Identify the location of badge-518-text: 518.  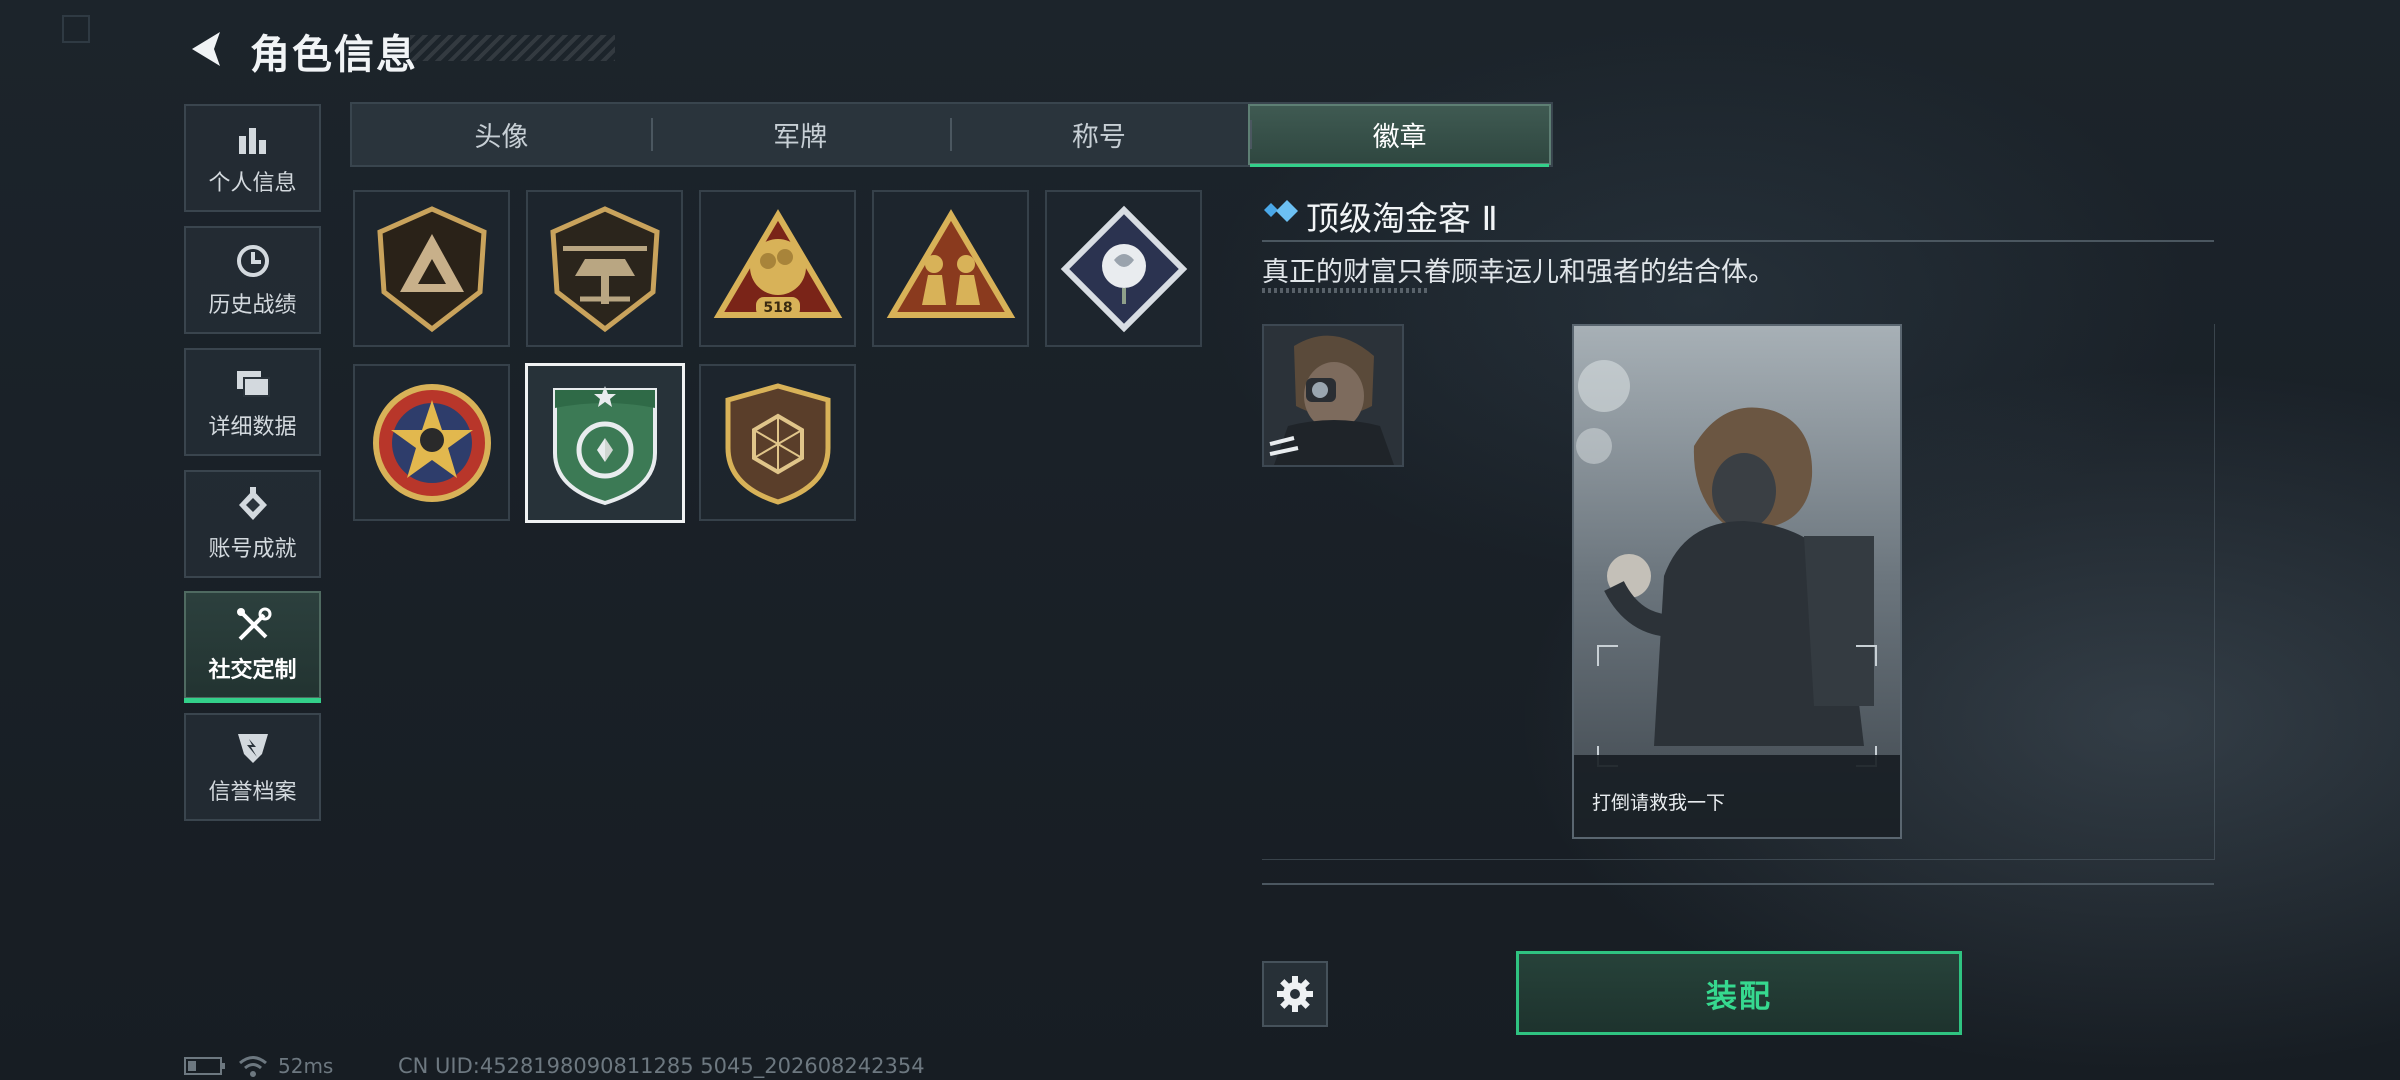
(777, 308).